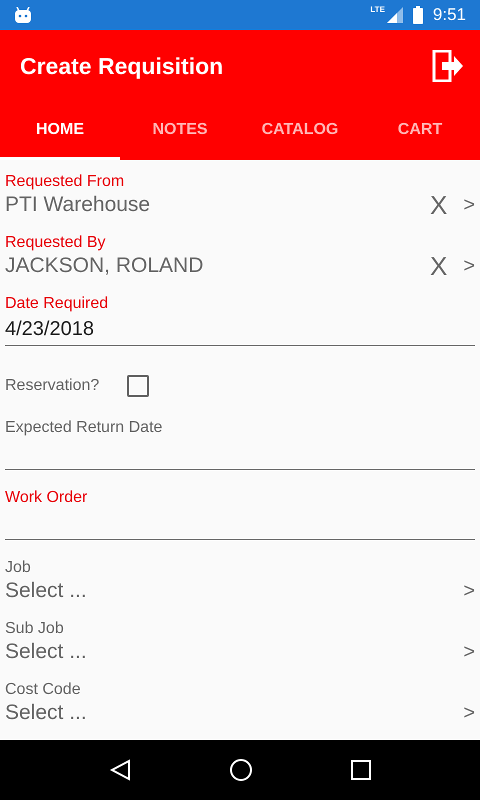 This screenshot has height=800, width=480. Describe the element at coordinates (83, 428) in the screenshot. I see `field-label: Expected Return Date` at that location.